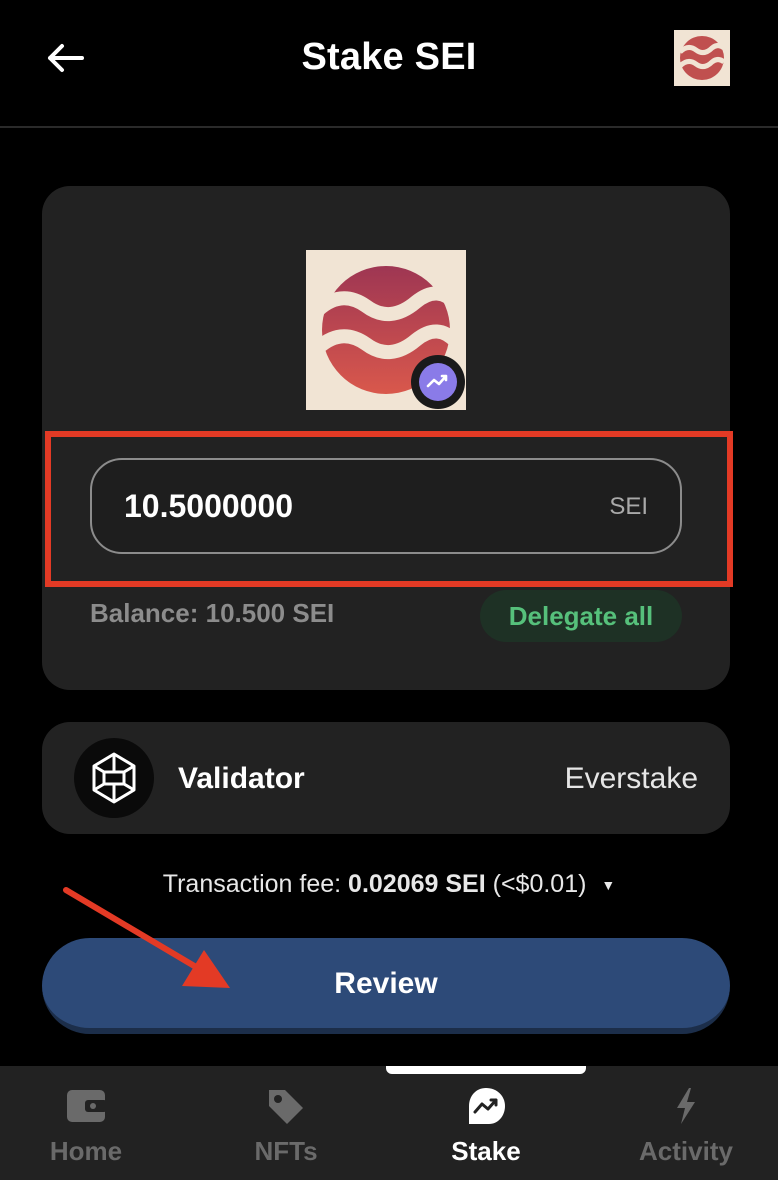  Describe the element at coordinates (386, 778) in the screenshot. I see `validator-row: Validator Everstake` at that location.